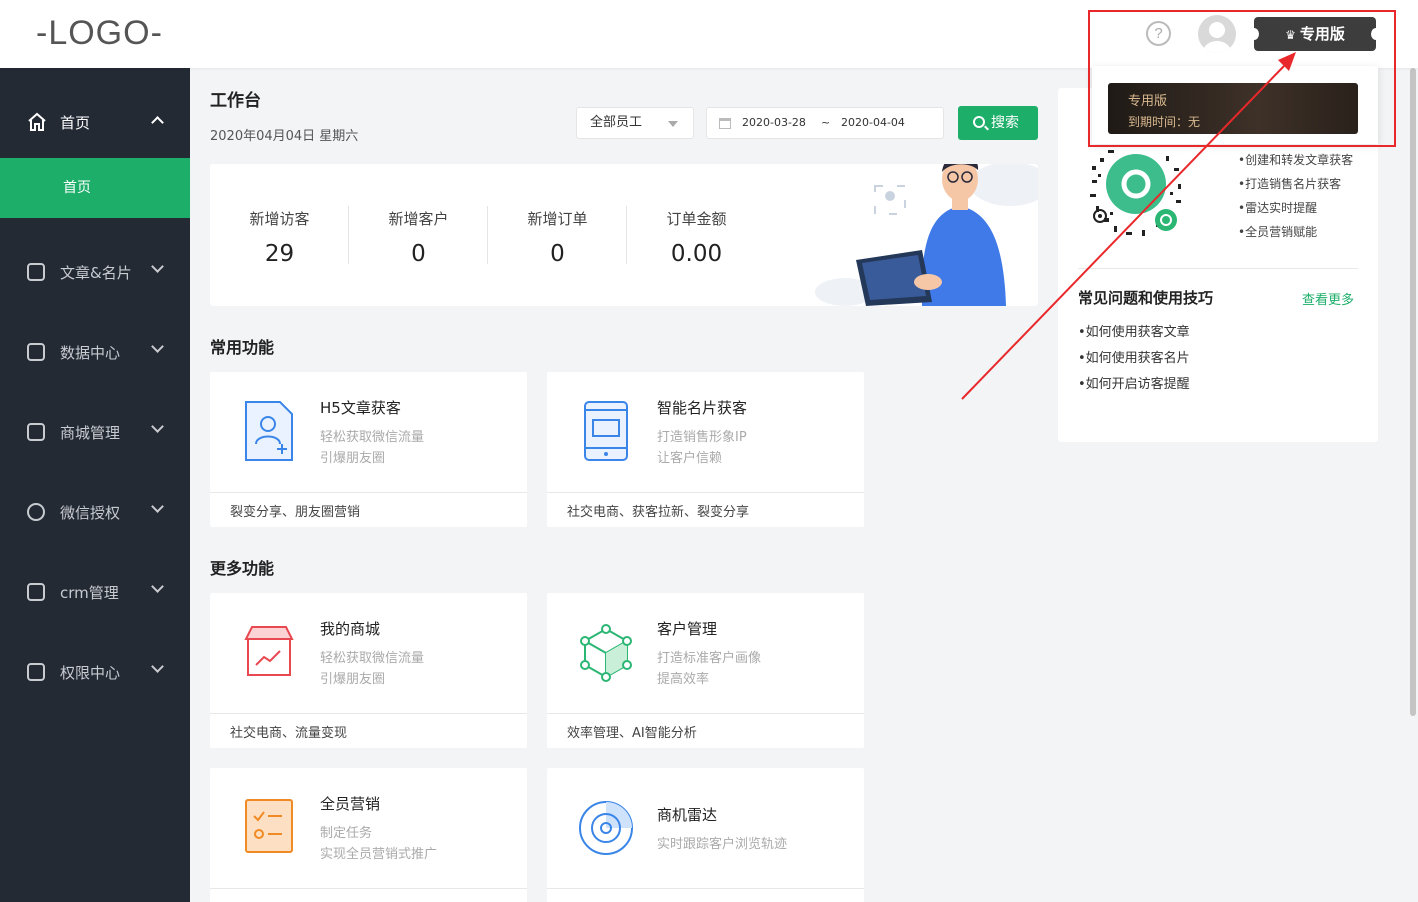  I want to click on faq-more-link: 查看更多, so click(1328, 298).